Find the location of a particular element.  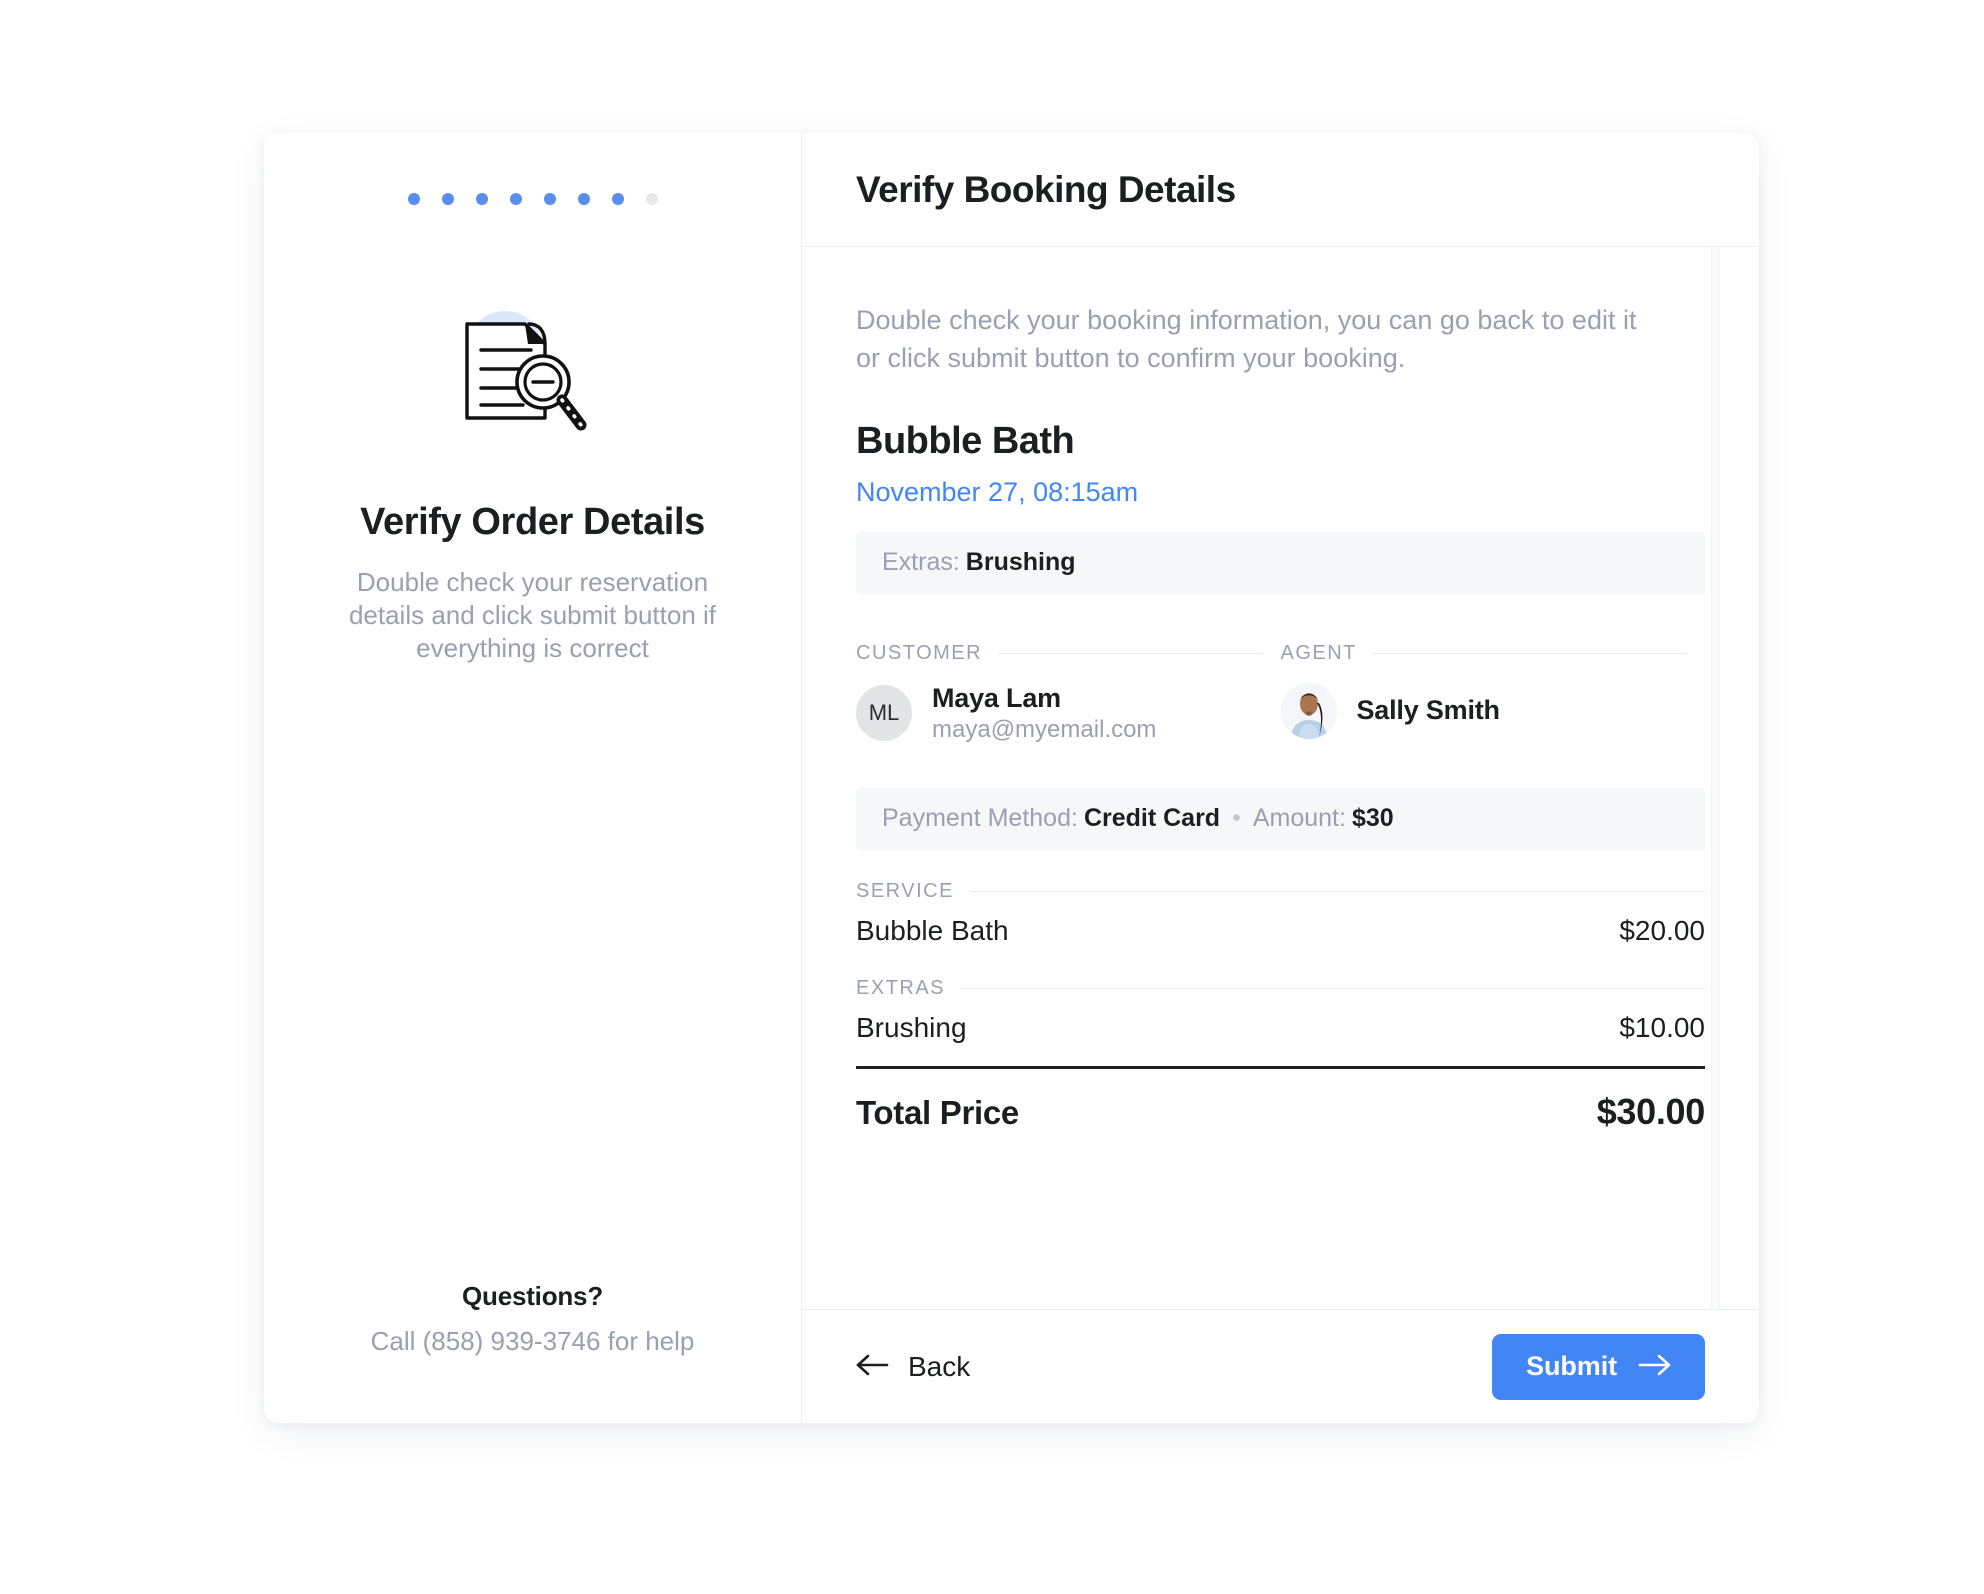

left-panel-footer: Questions? Call (858) 939-3746 for help is located at coordinates (532, 1319).